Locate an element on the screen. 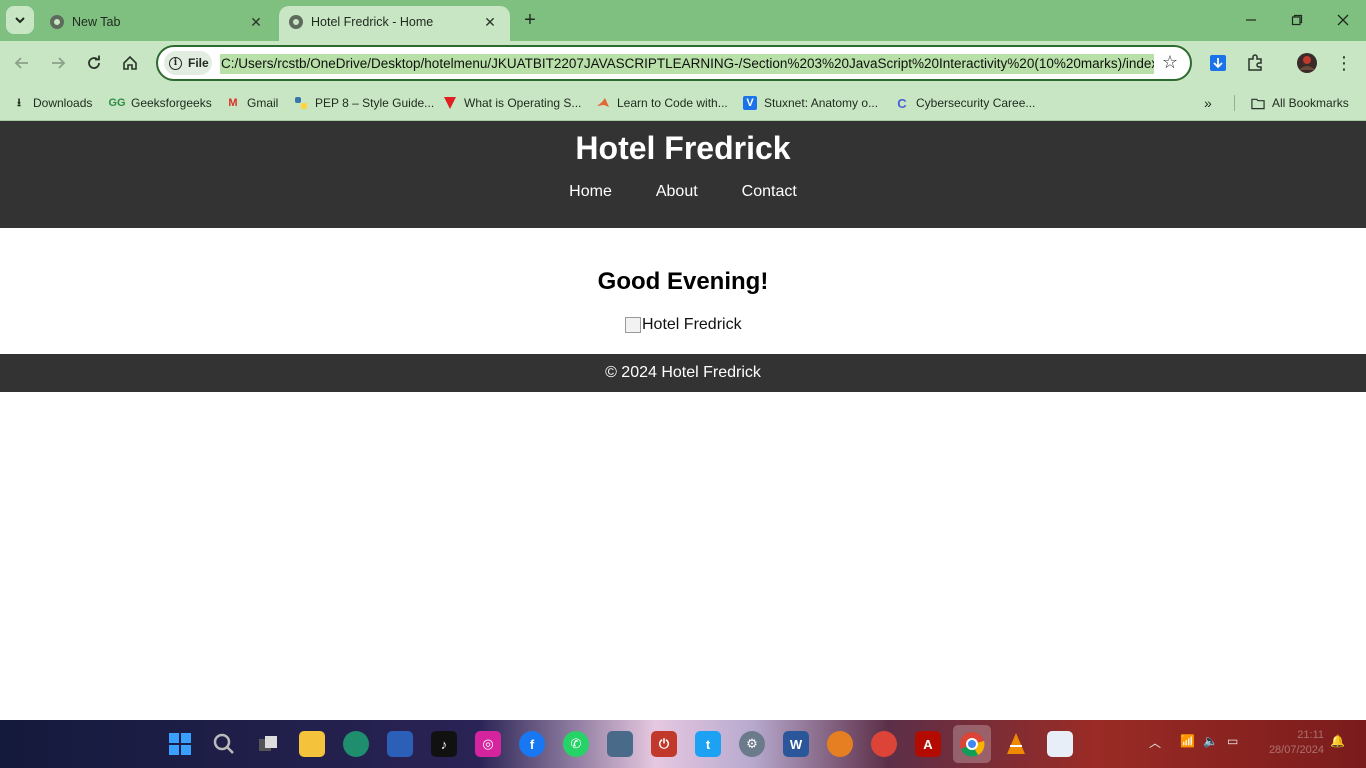 The width and height of the screenshot is (1366, 768). site-title: Hotel Fredrick is located at coordinates (683, 148).